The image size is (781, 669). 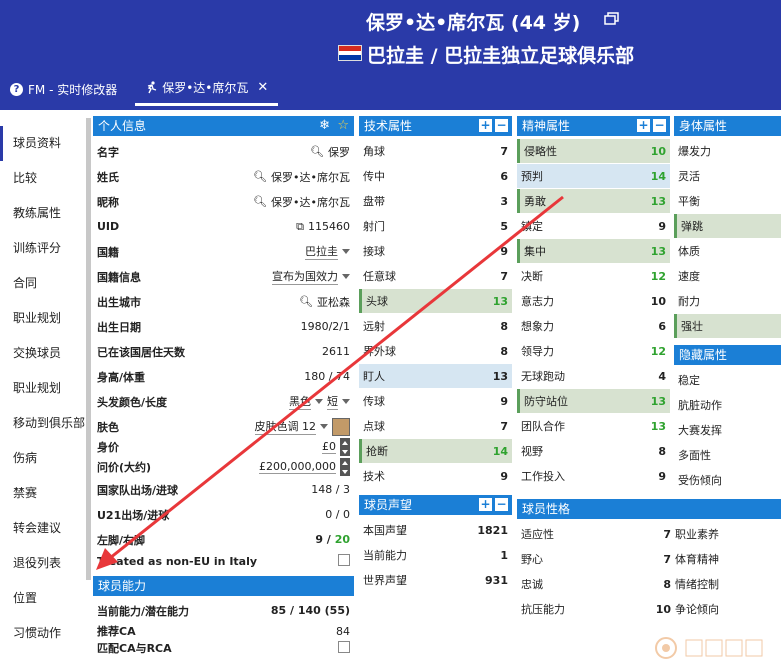 I want to click on nation-info-select: 宣布为国效力, so click(x=311, y=276).